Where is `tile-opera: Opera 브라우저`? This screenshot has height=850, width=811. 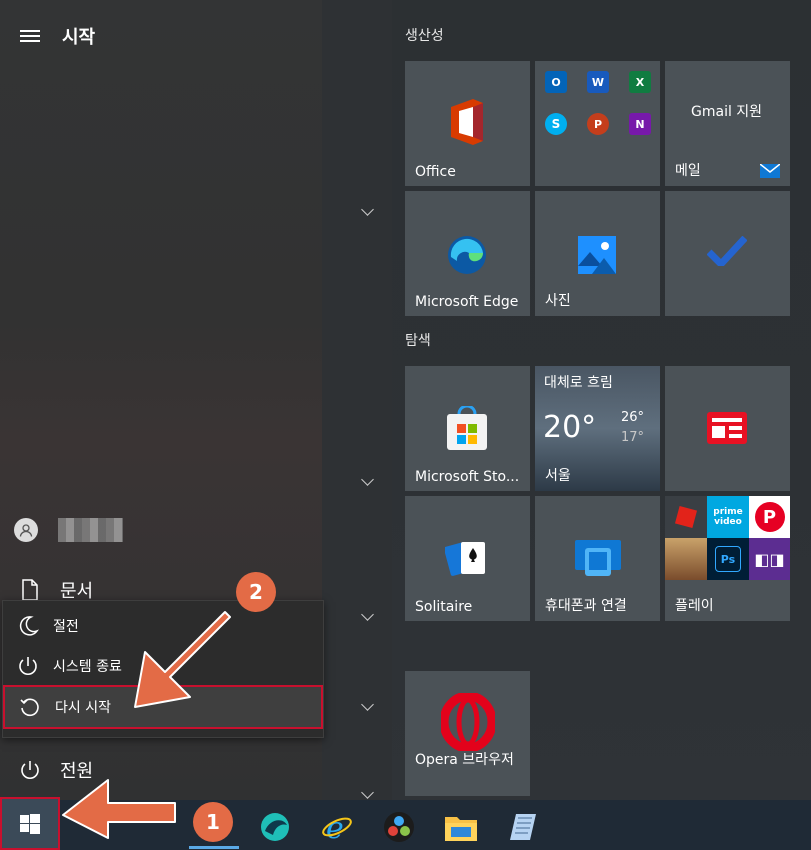 tile-opera: Opera 브라우저 is located at coordinates (467, 733).